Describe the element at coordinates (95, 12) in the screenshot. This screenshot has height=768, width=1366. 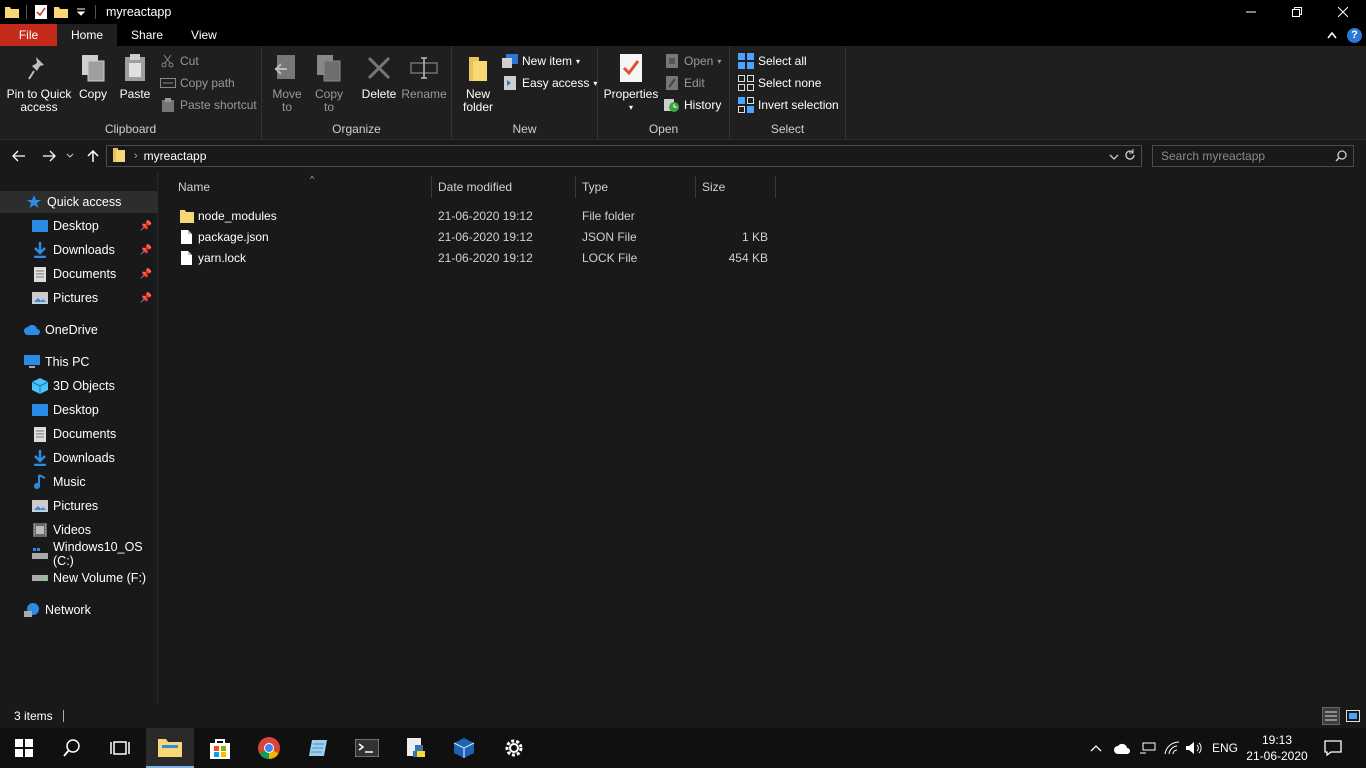
I see `divider` at that location.